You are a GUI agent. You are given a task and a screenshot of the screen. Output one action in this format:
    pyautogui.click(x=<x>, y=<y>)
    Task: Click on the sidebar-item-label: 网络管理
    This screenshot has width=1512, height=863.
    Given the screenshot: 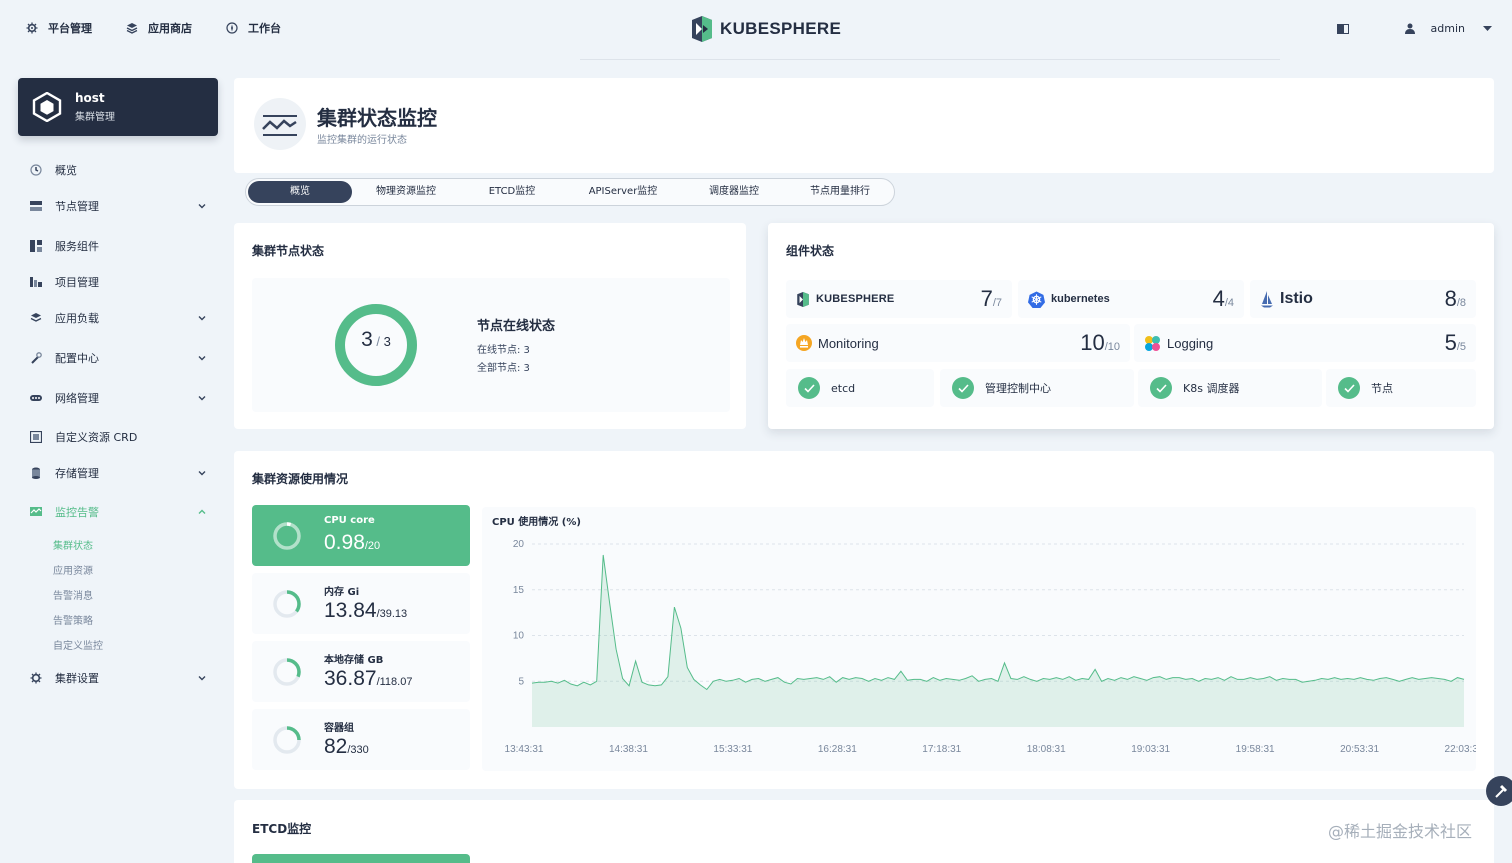 What is the action you would take?
    pyautogui.click(x=77, y=398)
    